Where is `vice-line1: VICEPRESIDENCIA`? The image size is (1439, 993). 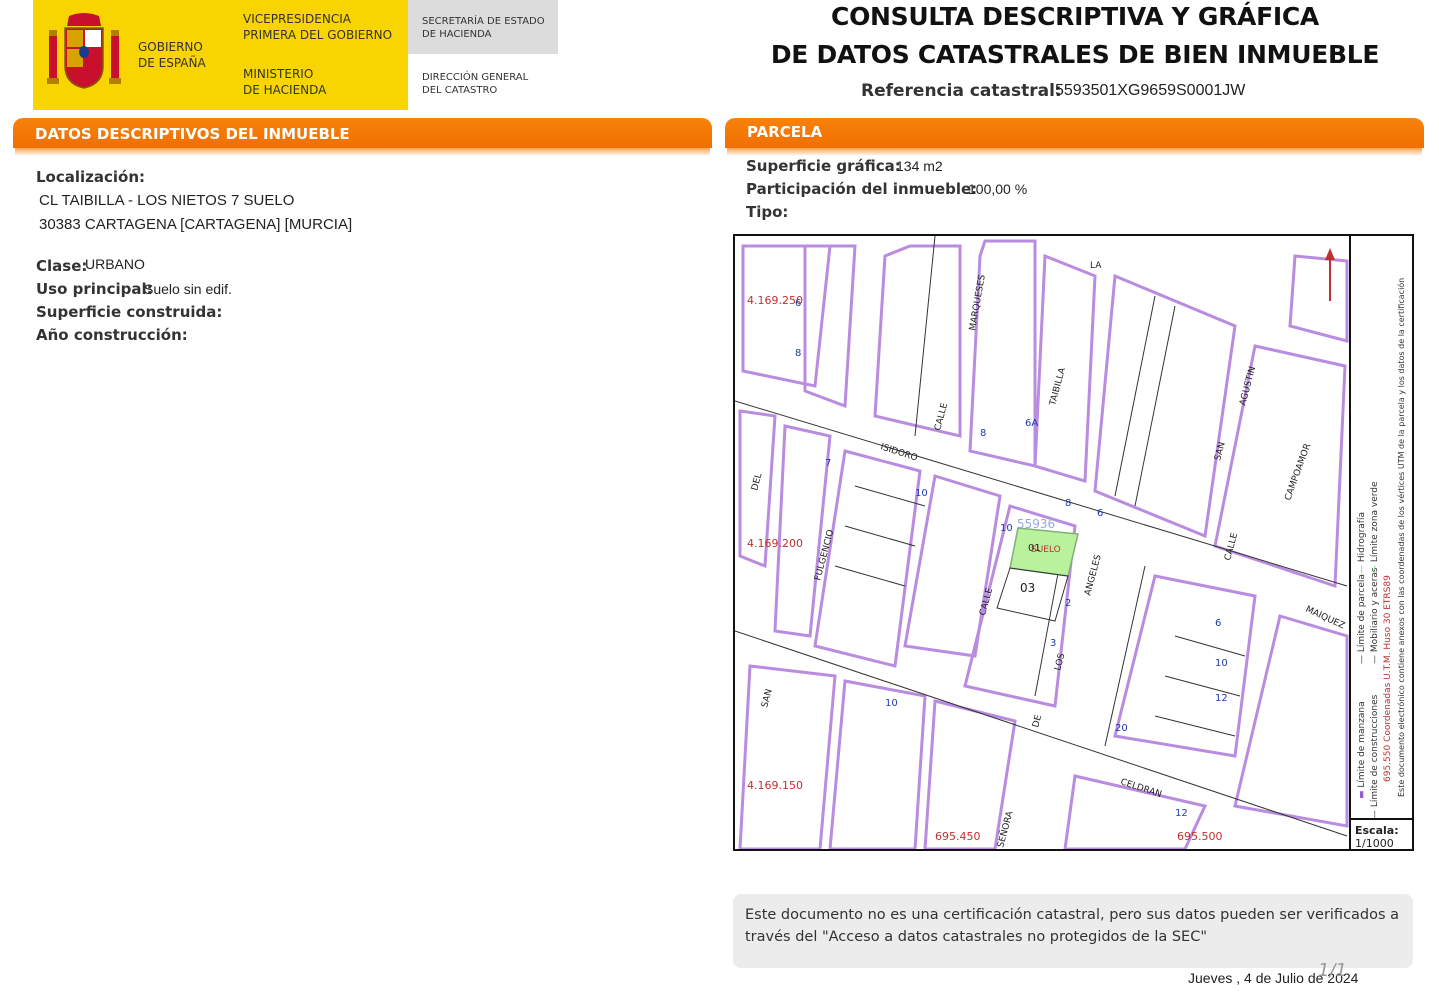 vice-line1: VICEPRESIDENCIA is located at coordinates (297, 19).